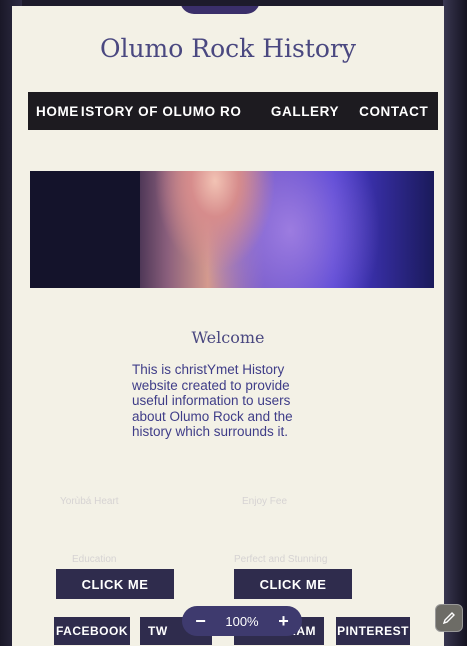 This screenshot has height=646, width=467. Describe the element at coordinates (455, 323) in the screenshot. I see `device-bezel-right` at that location.